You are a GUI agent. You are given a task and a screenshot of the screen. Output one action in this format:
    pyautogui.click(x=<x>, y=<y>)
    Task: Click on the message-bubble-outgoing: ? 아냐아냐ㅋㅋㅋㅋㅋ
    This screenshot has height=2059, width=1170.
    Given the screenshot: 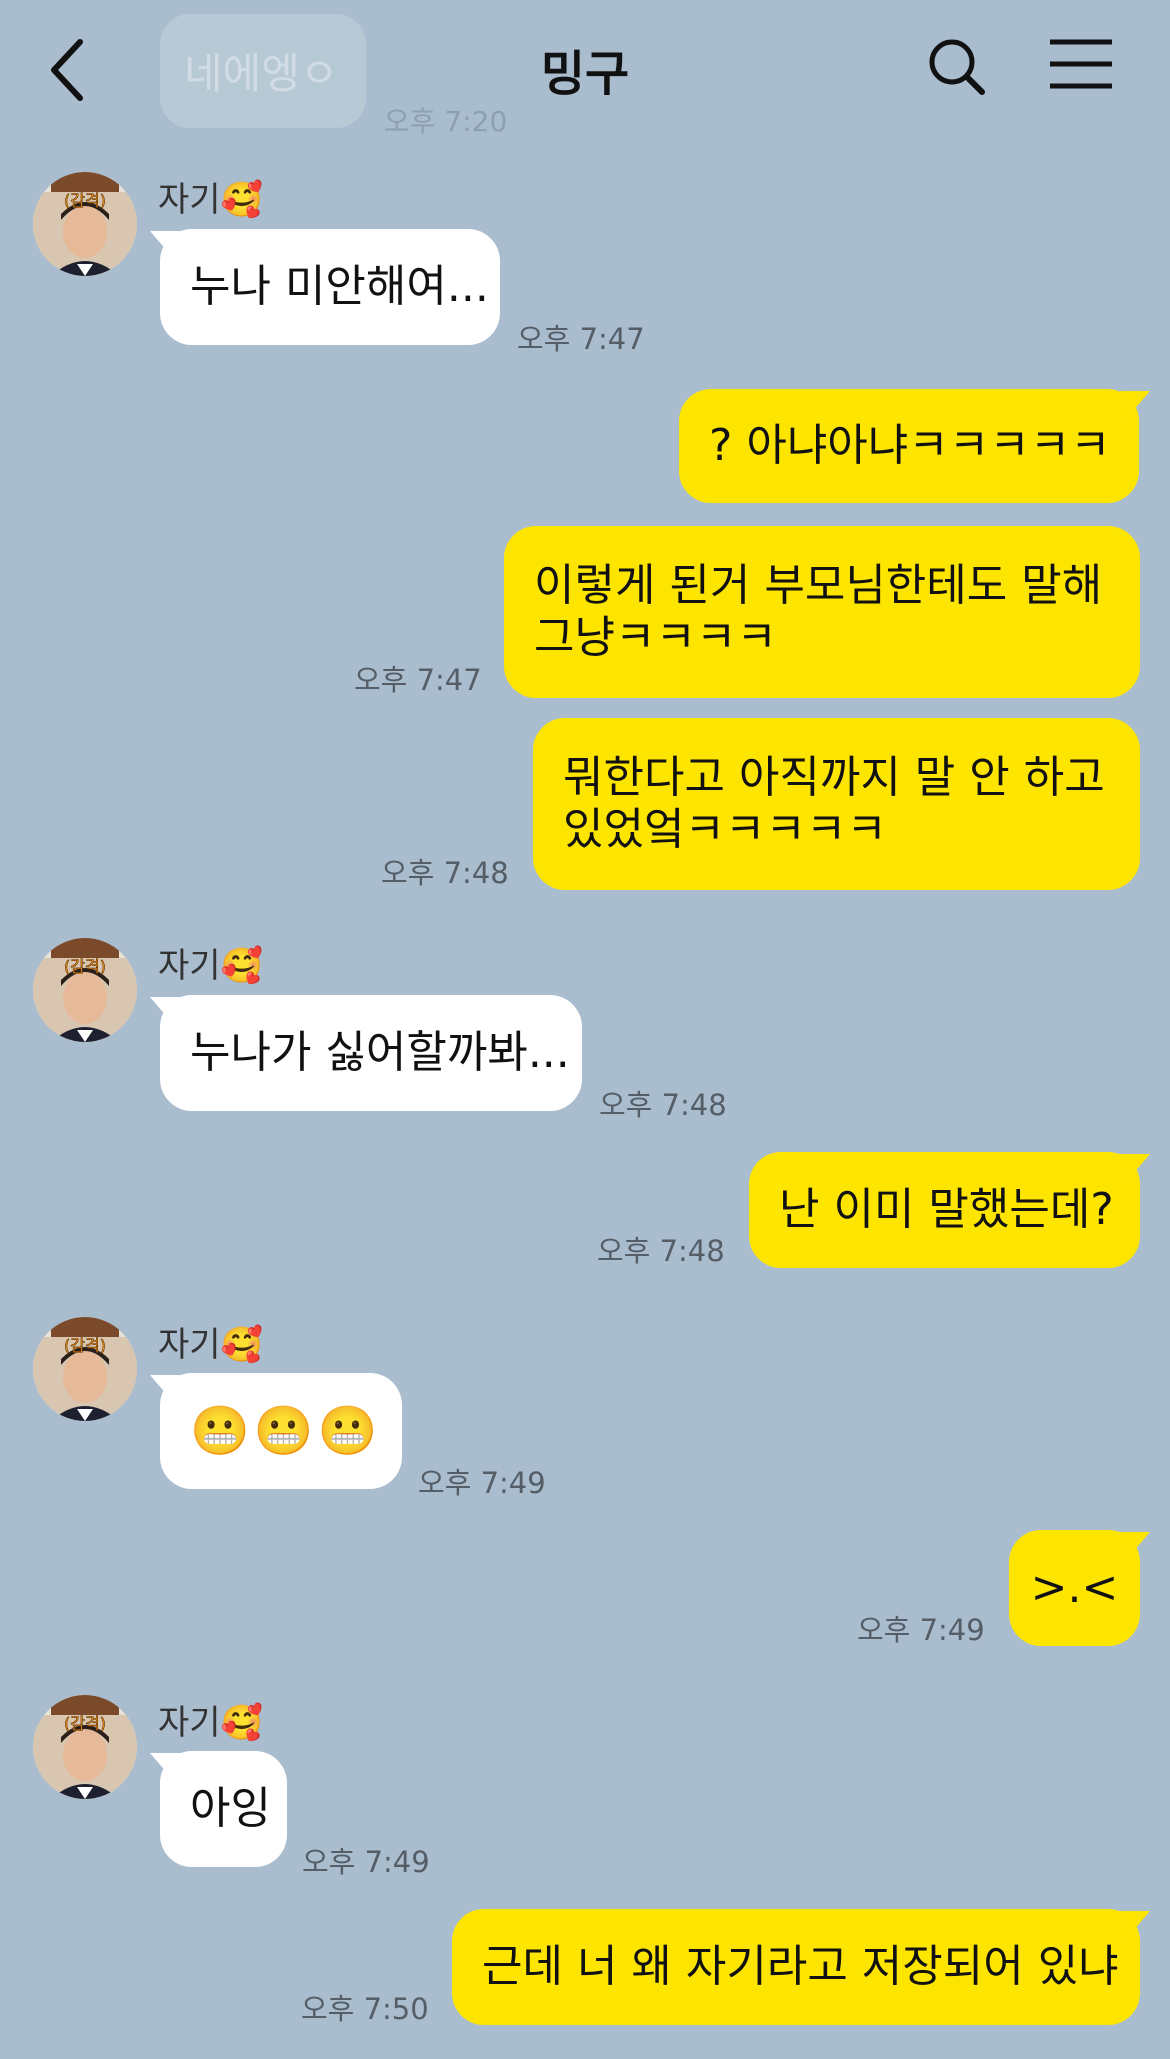 What is the action you would take?
    pyautogui.click(x=909, y=446)
    